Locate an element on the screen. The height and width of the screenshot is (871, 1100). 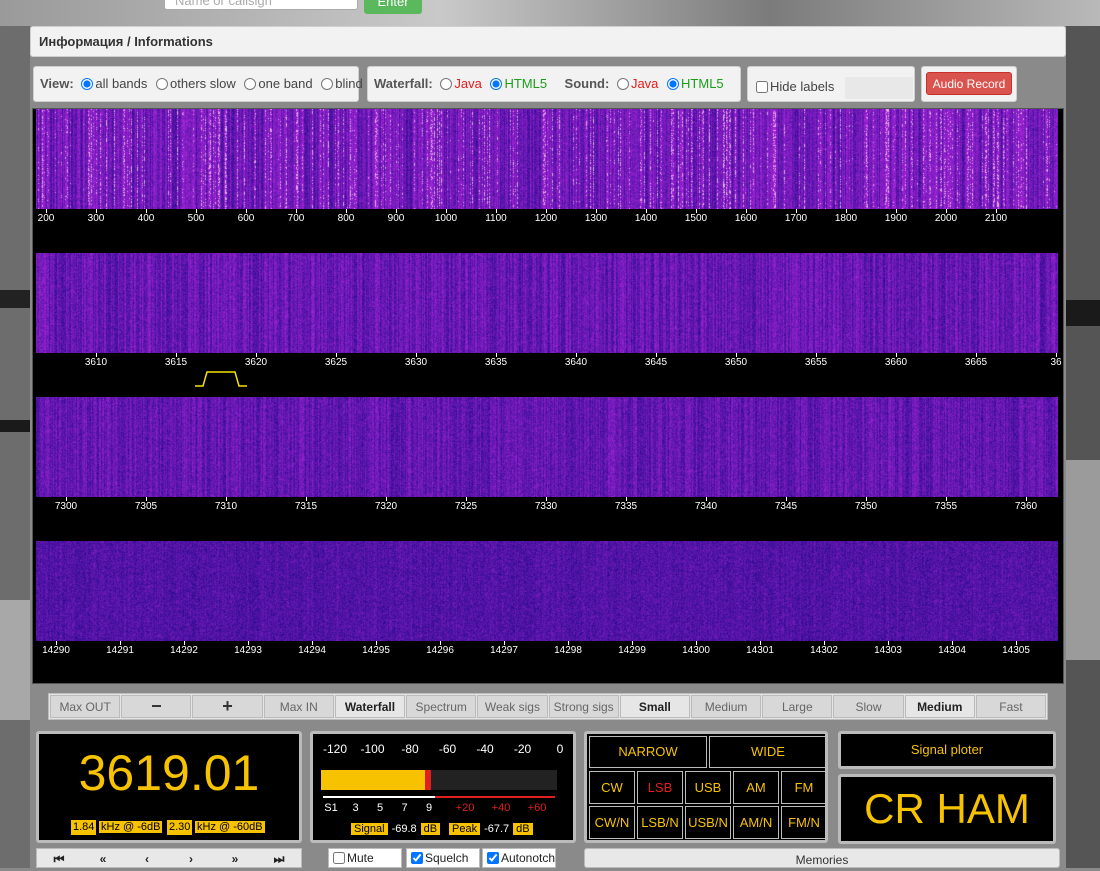
s-scale-label: 7 is located at coordinates (404, 808).